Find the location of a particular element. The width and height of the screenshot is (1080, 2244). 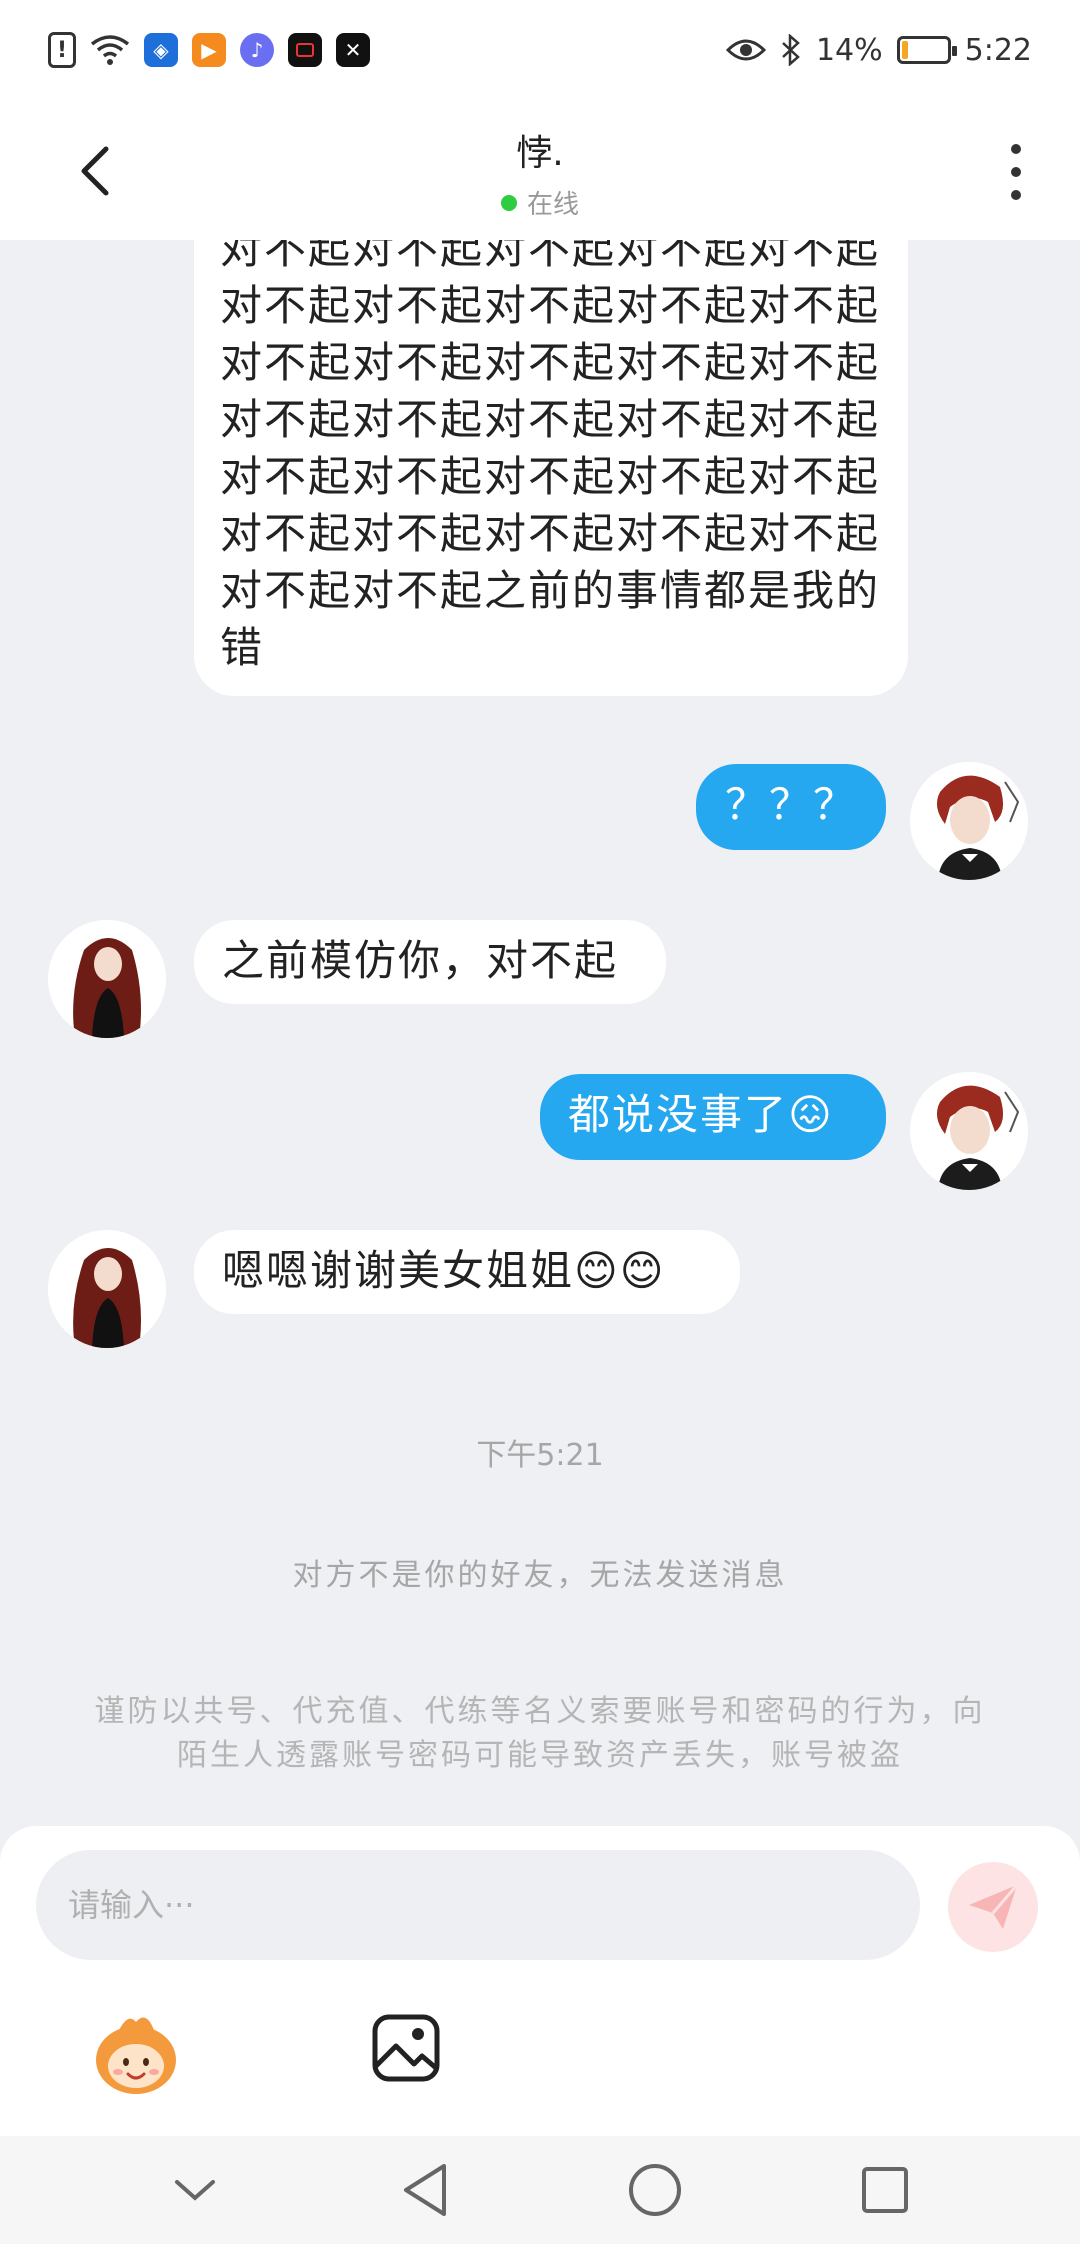

status-bar: ! ◈ ▶ ♪ ✕ 14% 5:22 is located at coordinates (540, 50).